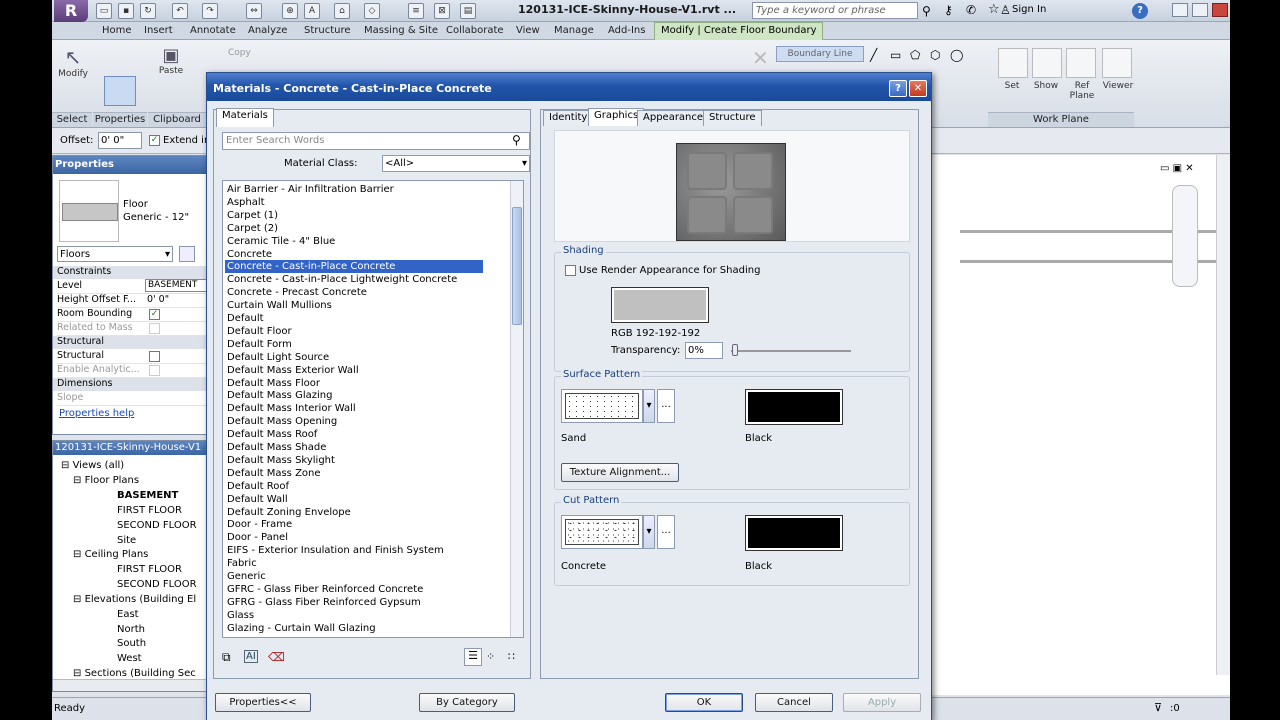 This screenshot has height=720, width=1280. I want to click on surface-pattern-dropdown, so click(602, 406).